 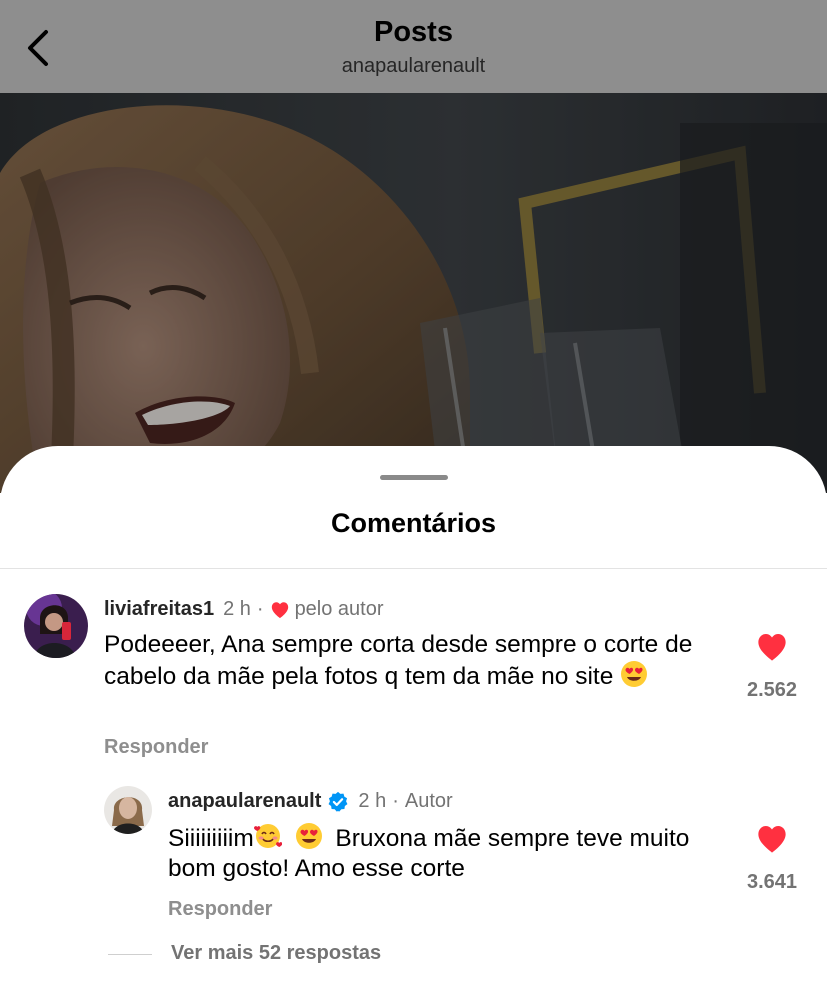 What do you see at coordinates (413, 66) in the screenshot?
I see `page-subtitle-username: anapaularenault` at bounding box center [413, 66].